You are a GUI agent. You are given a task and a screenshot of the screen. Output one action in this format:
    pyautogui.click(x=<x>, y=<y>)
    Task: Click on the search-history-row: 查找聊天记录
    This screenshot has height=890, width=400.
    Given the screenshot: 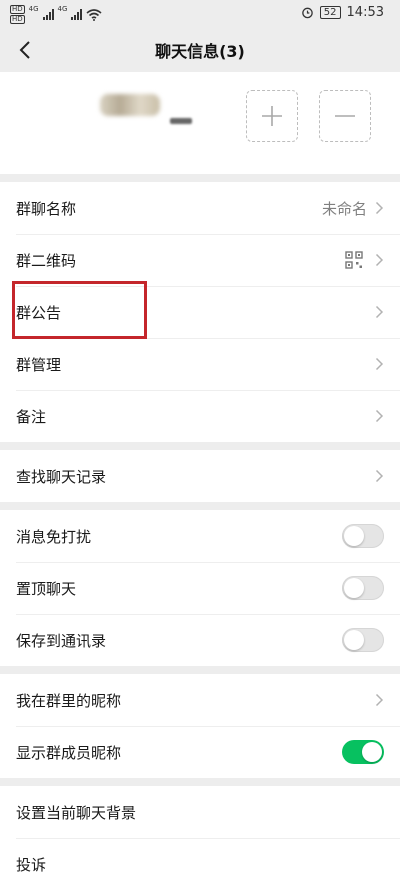 What is the action you would take?
    pyautogui.click(x=200, y=476)
    